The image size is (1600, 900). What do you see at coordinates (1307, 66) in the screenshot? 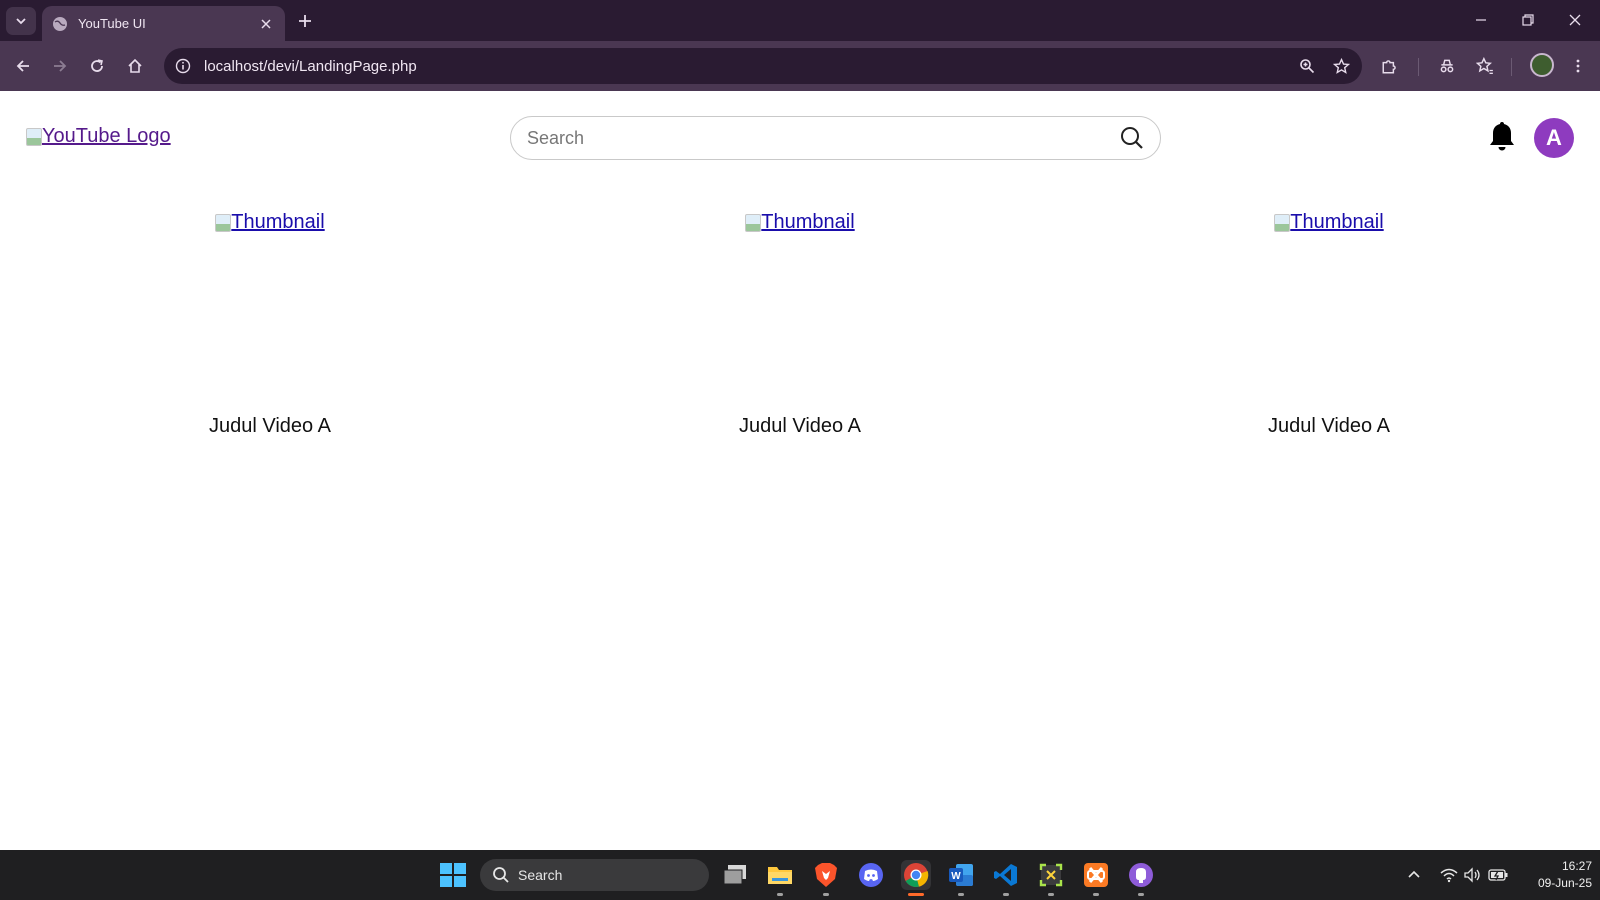
I see `zoom-icon` at bounding box center [1307, 66].